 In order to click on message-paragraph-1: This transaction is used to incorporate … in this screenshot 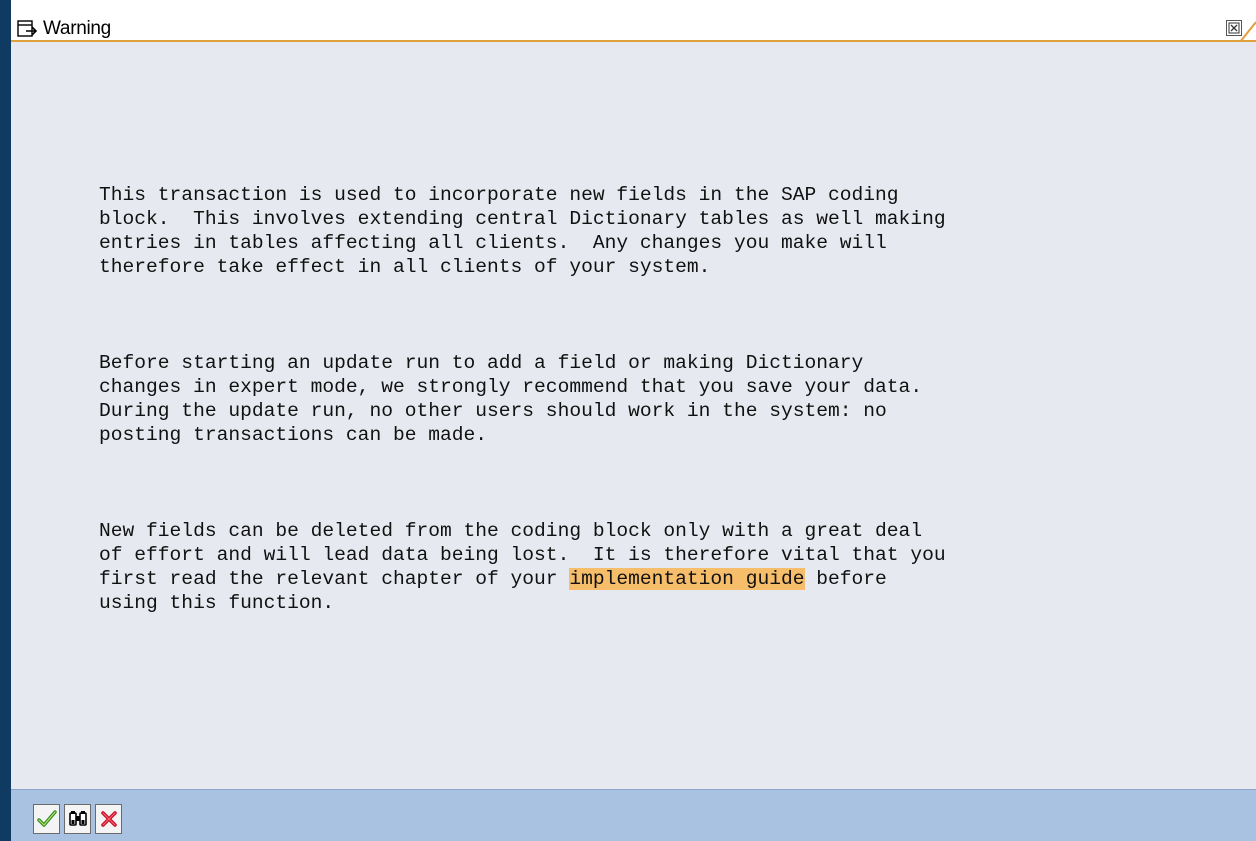, I will do `click(522, 231)`.